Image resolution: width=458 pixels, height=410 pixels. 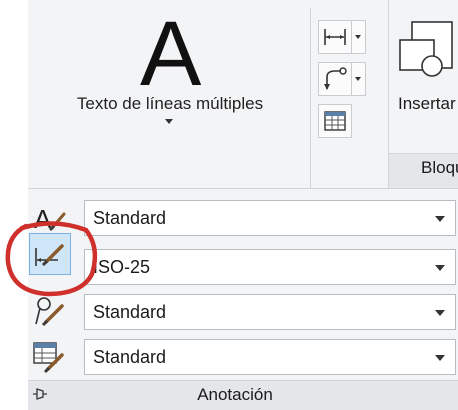 I want to click on leader-icon, so click(x=335, y=78).